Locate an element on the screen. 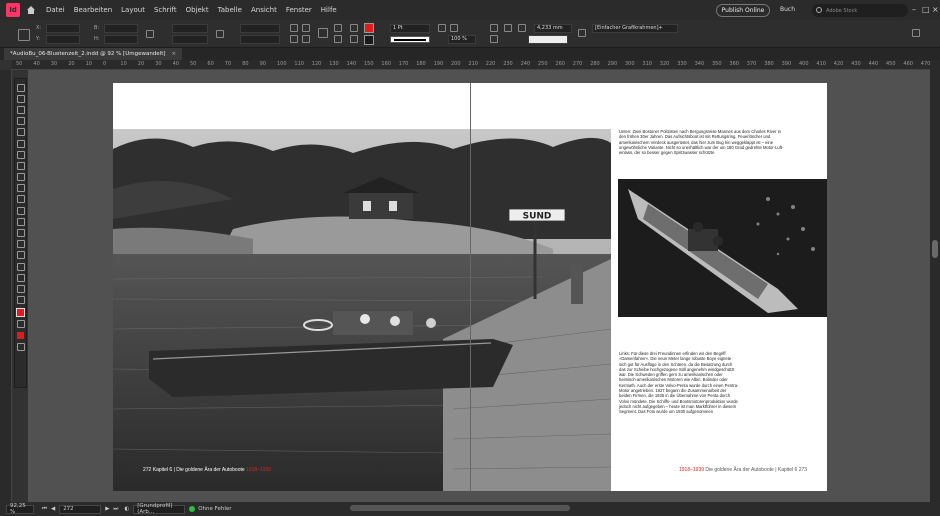 The width and height of the screenshot is (940, 516). gap-tool-icon is located at coordinates (20, 121).